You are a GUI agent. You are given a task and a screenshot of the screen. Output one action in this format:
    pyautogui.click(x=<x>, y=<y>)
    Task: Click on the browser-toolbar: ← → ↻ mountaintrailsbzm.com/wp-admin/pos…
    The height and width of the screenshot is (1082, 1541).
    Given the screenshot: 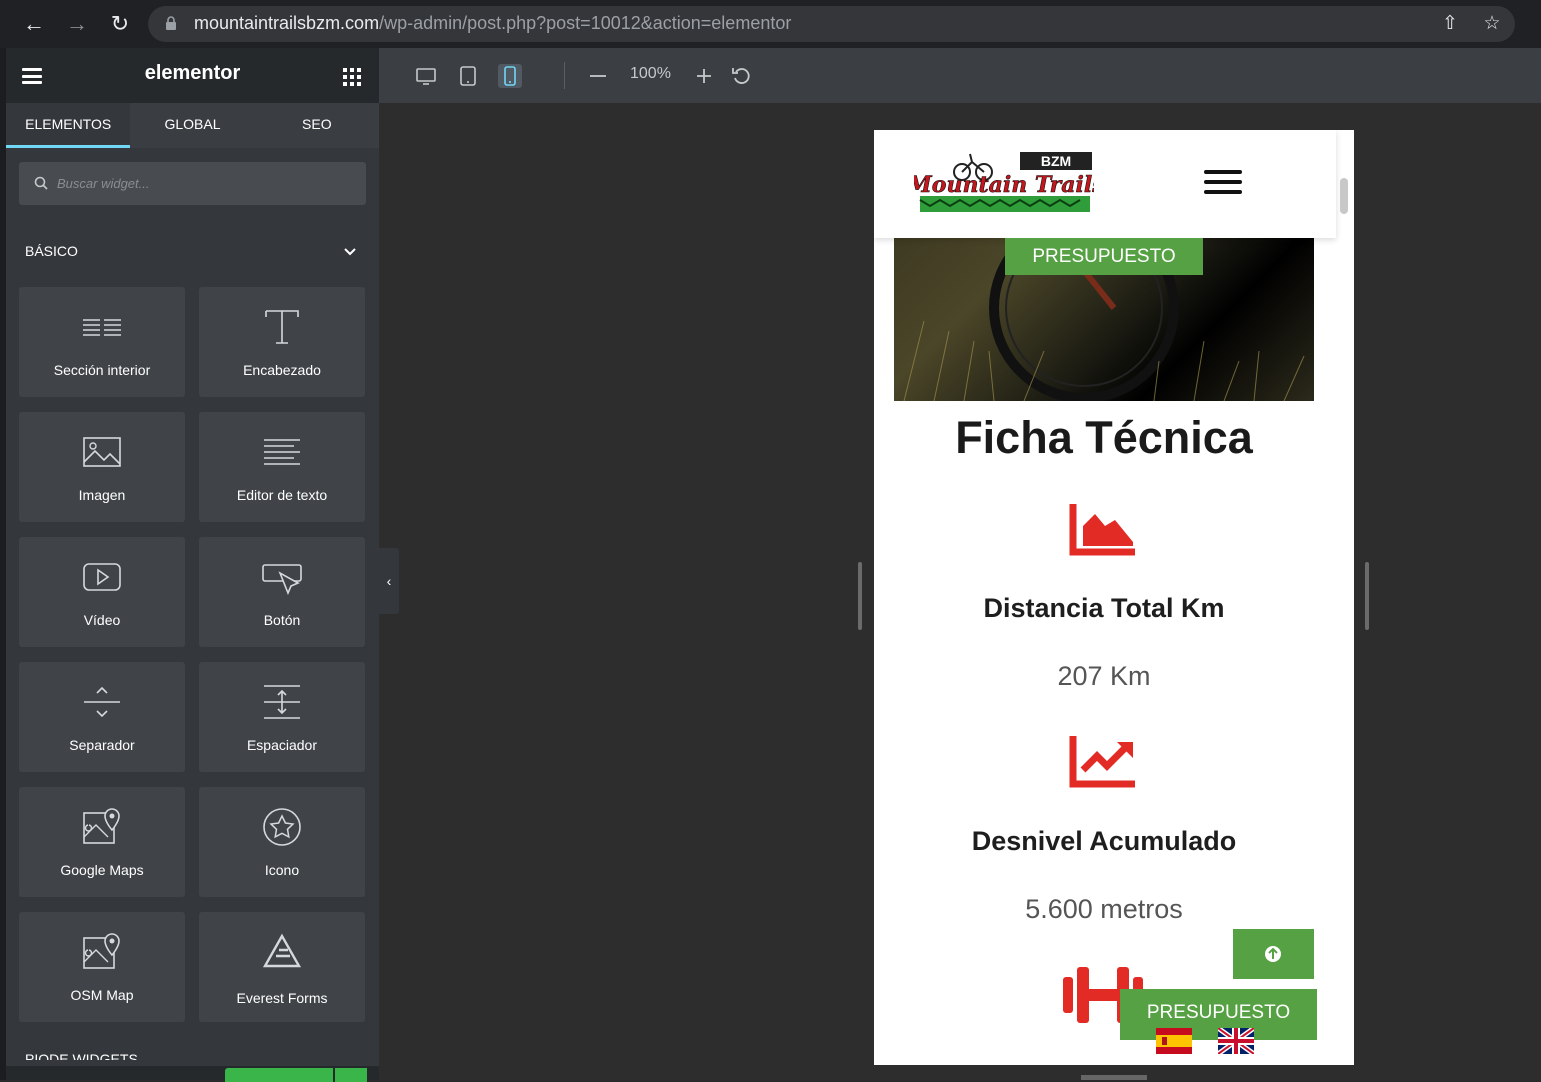 What is the action you would take?
    pyautogui.click(x=770, y=24)
    